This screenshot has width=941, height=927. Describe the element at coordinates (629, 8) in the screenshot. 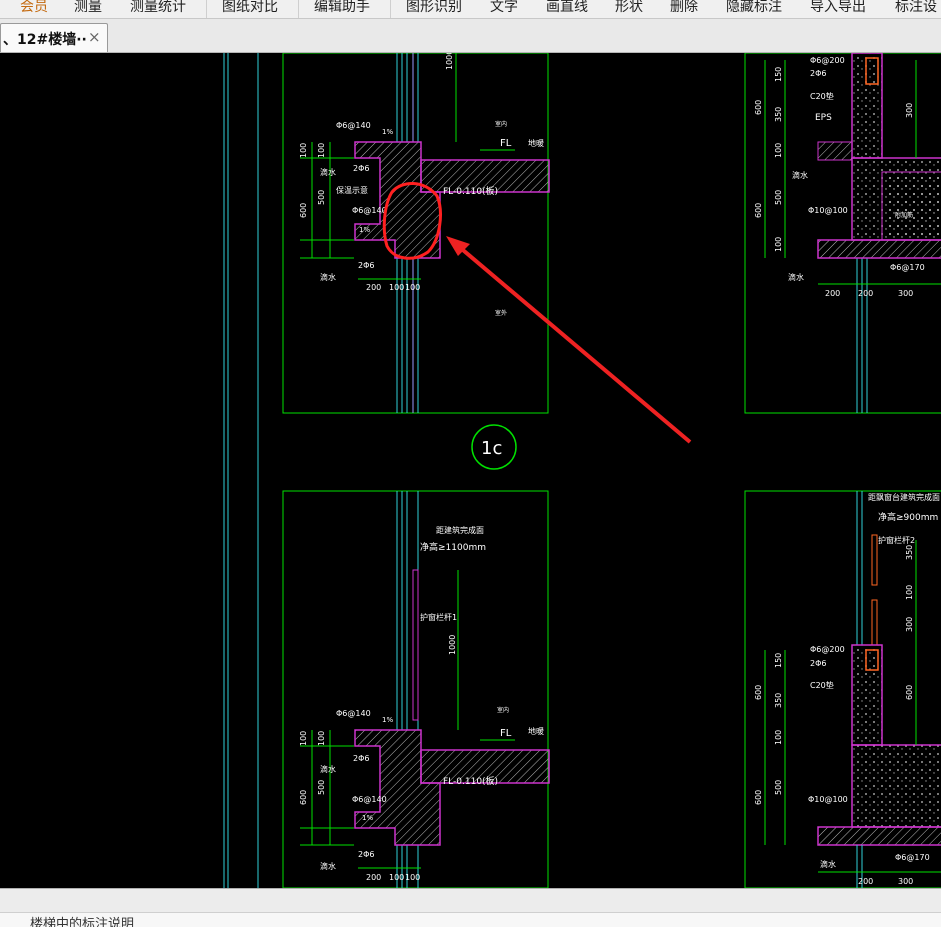

I see `menu-shape: 形状` at that location.